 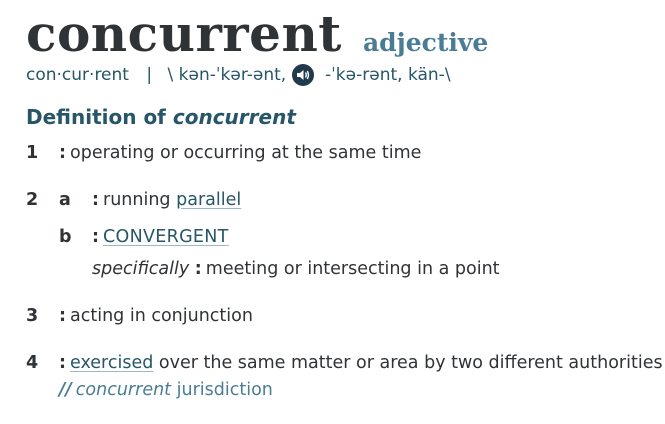 I want to click on sense-number-1: 1, so click(x=32, y=153).